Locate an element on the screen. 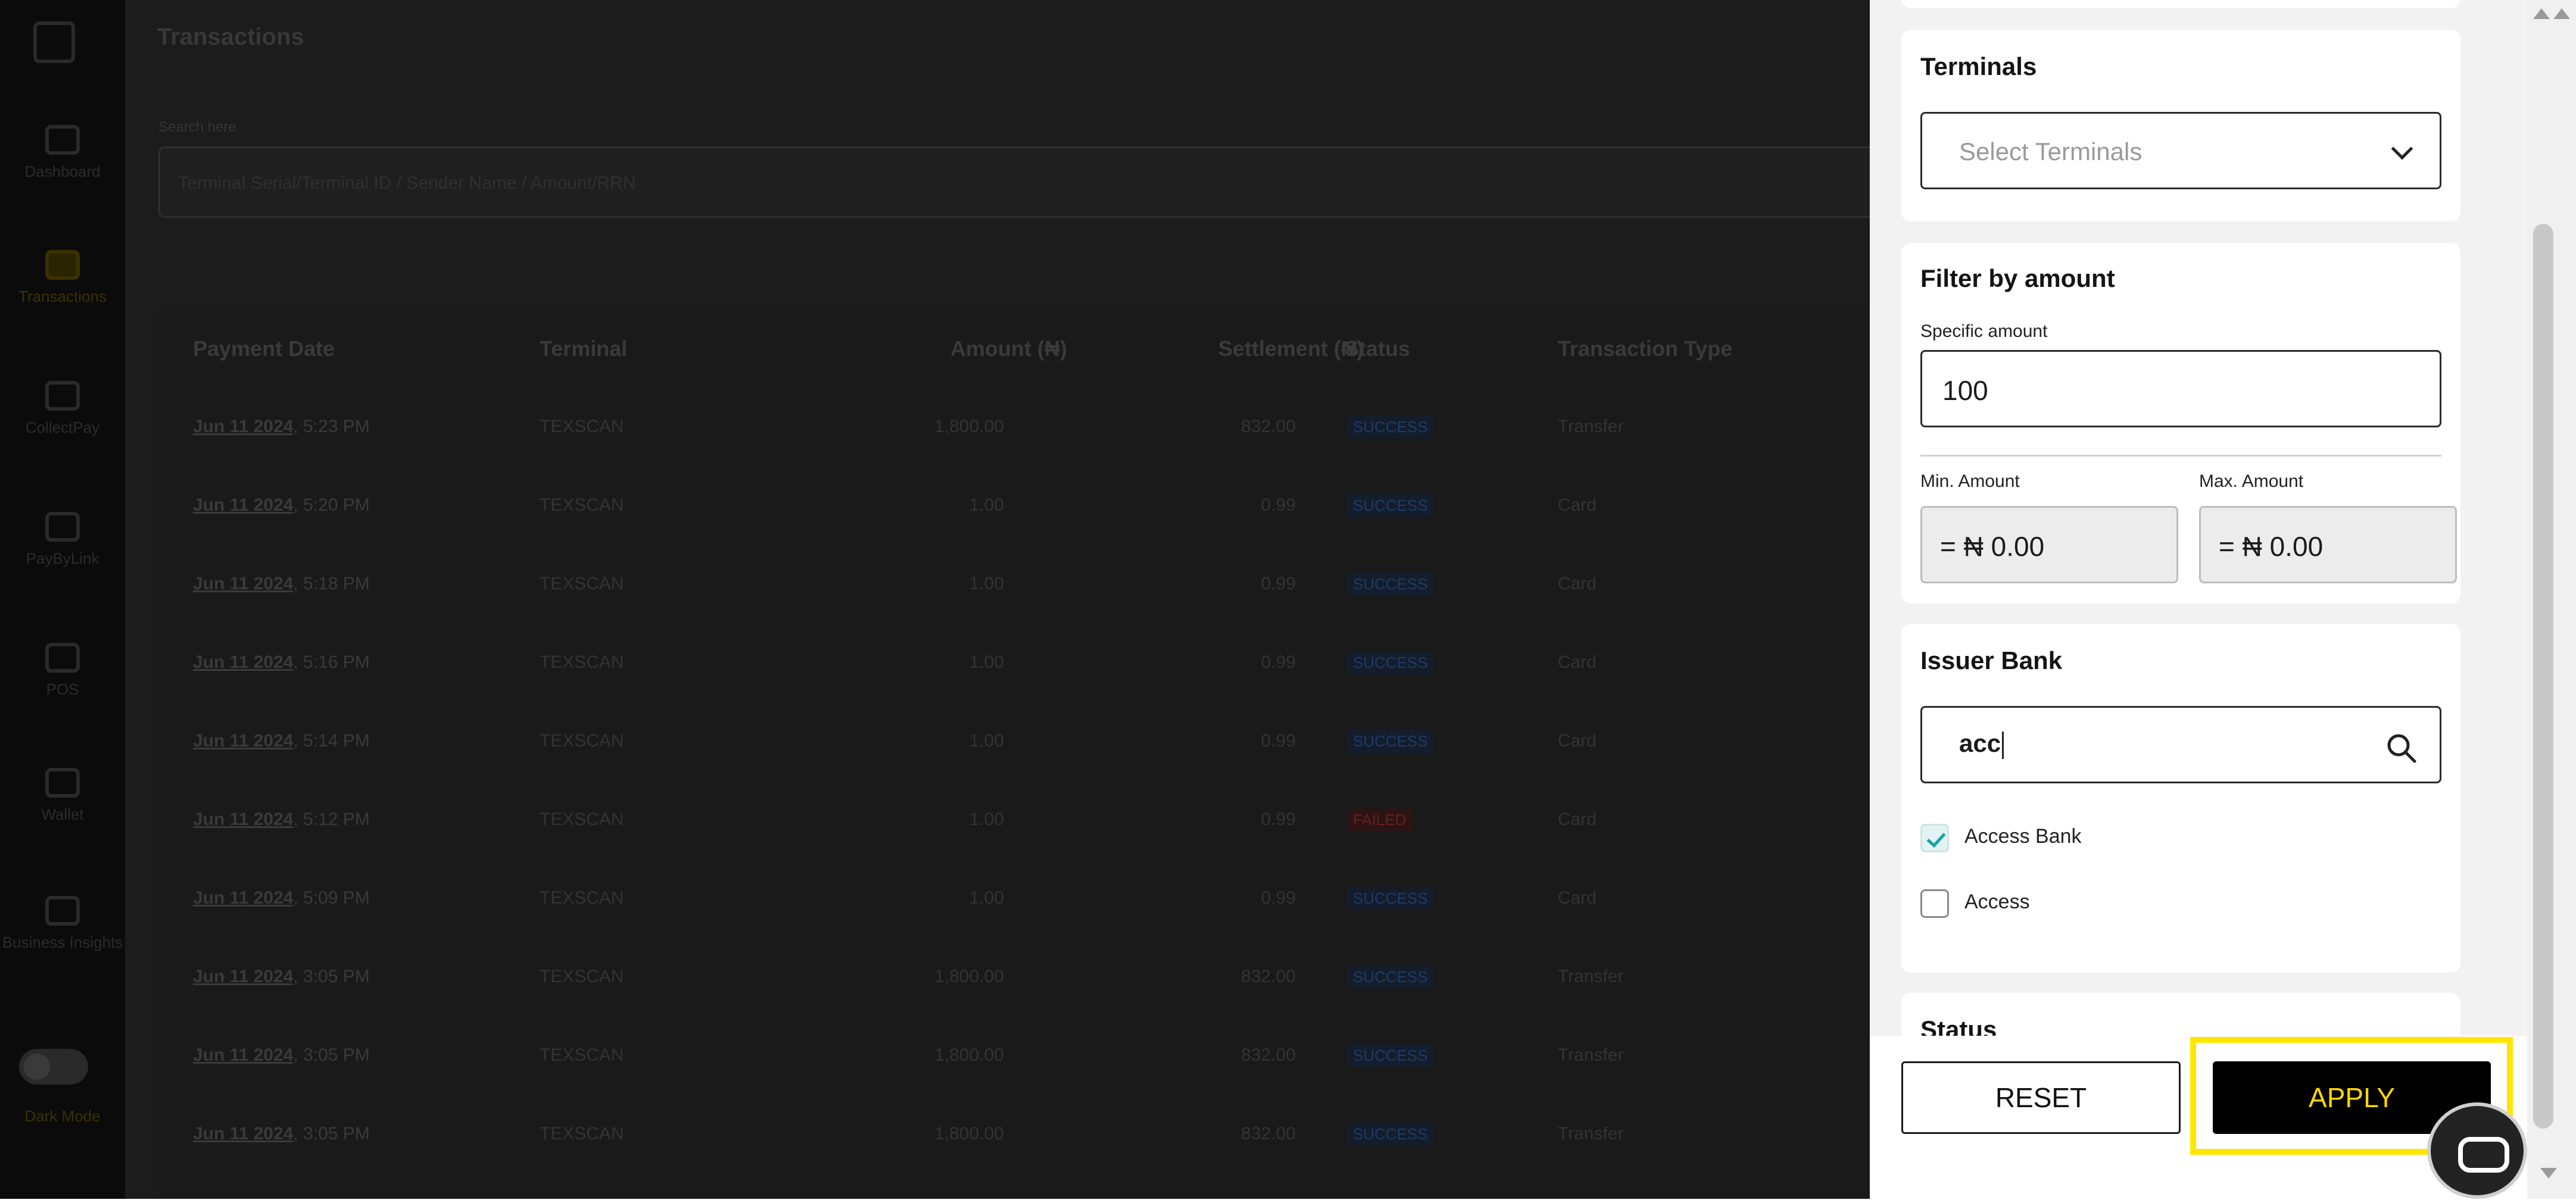 The width and height of the screenshot is (2576, 1203). sidebar-item-collectpay: CollectPay is located at coordinates (62, 408).